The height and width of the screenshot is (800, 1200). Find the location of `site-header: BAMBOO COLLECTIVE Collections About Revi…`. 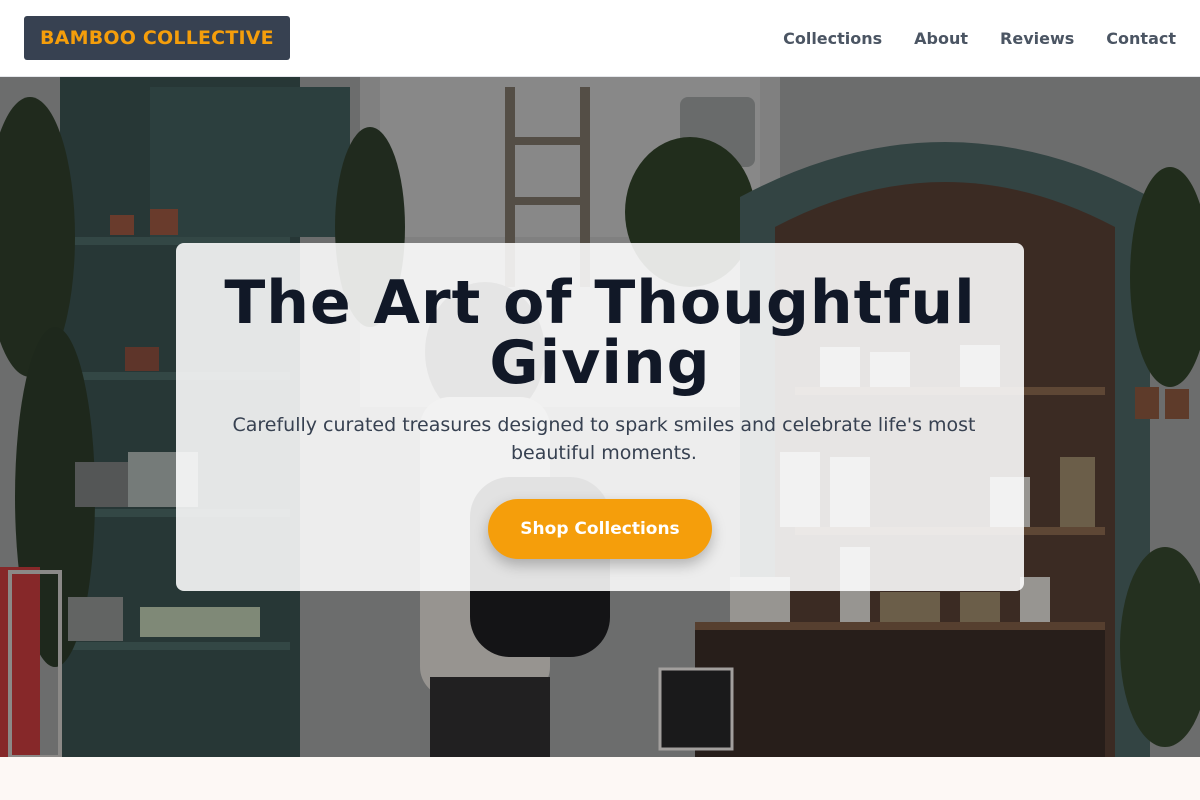

site-header: BAMBOO COLLECTIVE Collections About Revi… is located at coordinates (600, 38).